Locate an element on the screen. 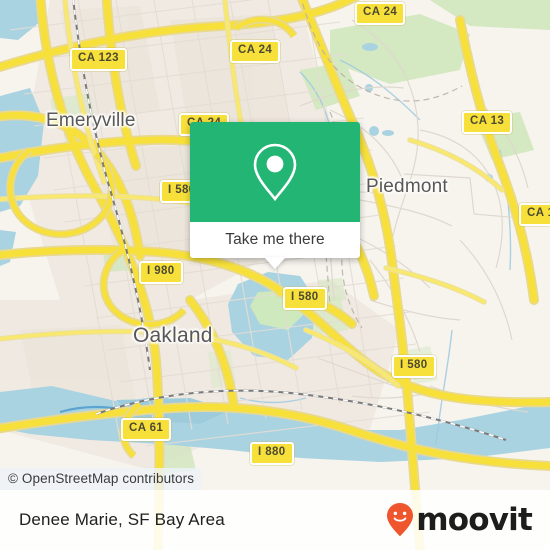 The width and height of the screenshot is (550, 550). moovit-wordmark: moovit is located at coordinates (474, 519).